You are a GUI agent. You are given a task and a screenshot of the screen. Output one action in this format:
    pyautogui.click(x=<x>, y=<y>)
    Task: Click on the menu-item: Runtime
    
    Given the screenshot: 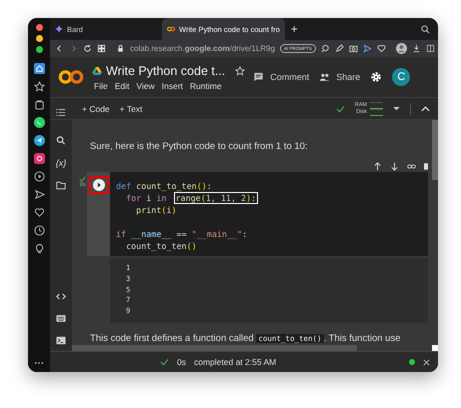 What is the action you would take?
    pyautogui.click(x=206, y=85)
    